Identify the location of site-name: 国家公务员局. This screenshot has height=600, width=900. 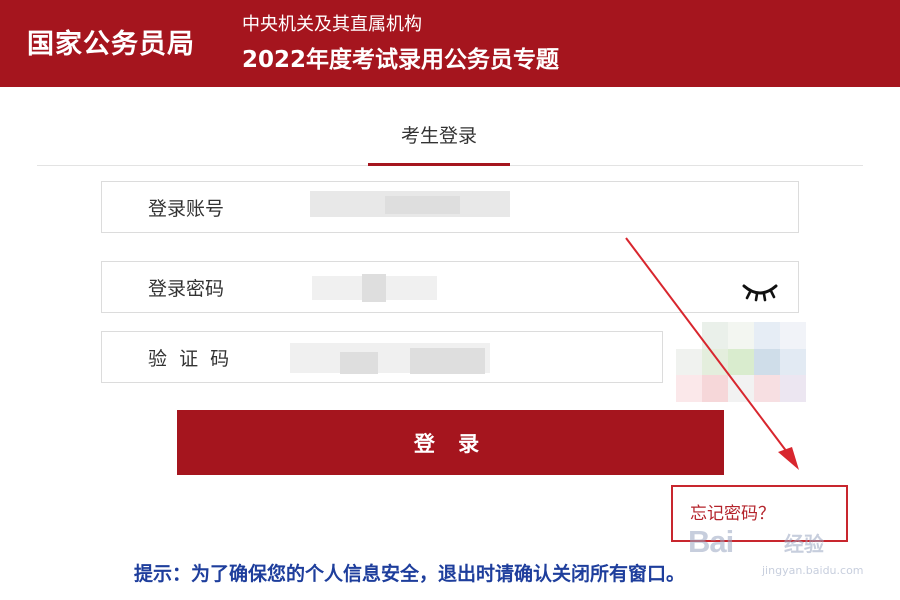
(111, 41).